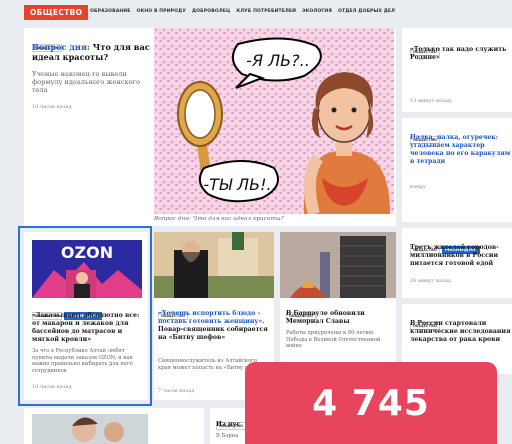 The image size is (512, 444). I want to click on news-time: вчера, so click(418, 187).